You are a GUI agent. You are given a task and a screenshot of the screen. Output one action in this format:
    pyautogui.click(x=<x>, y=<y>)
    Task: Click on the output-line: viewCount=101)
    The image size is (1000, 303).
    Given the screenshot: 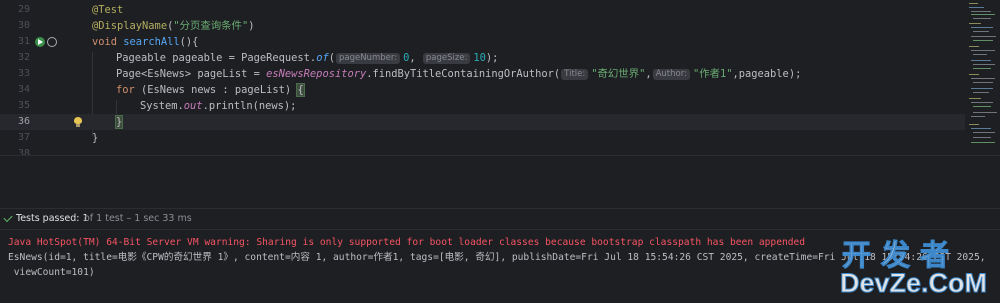 What is the action you would take?
    pyautogui.click(x=51, y=272)
    